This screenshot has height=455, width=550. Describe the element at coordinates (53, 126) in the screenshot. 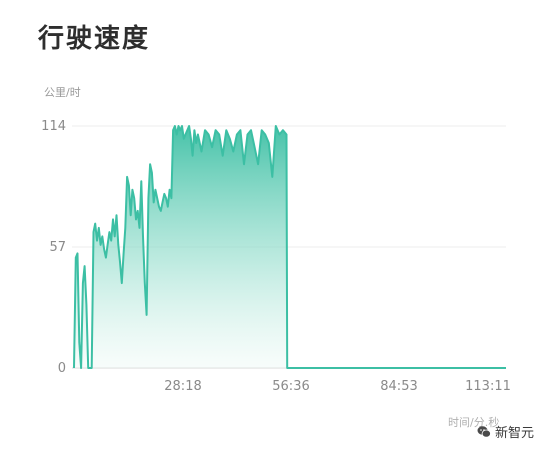

I see `y-tick-label: 114` at that location.